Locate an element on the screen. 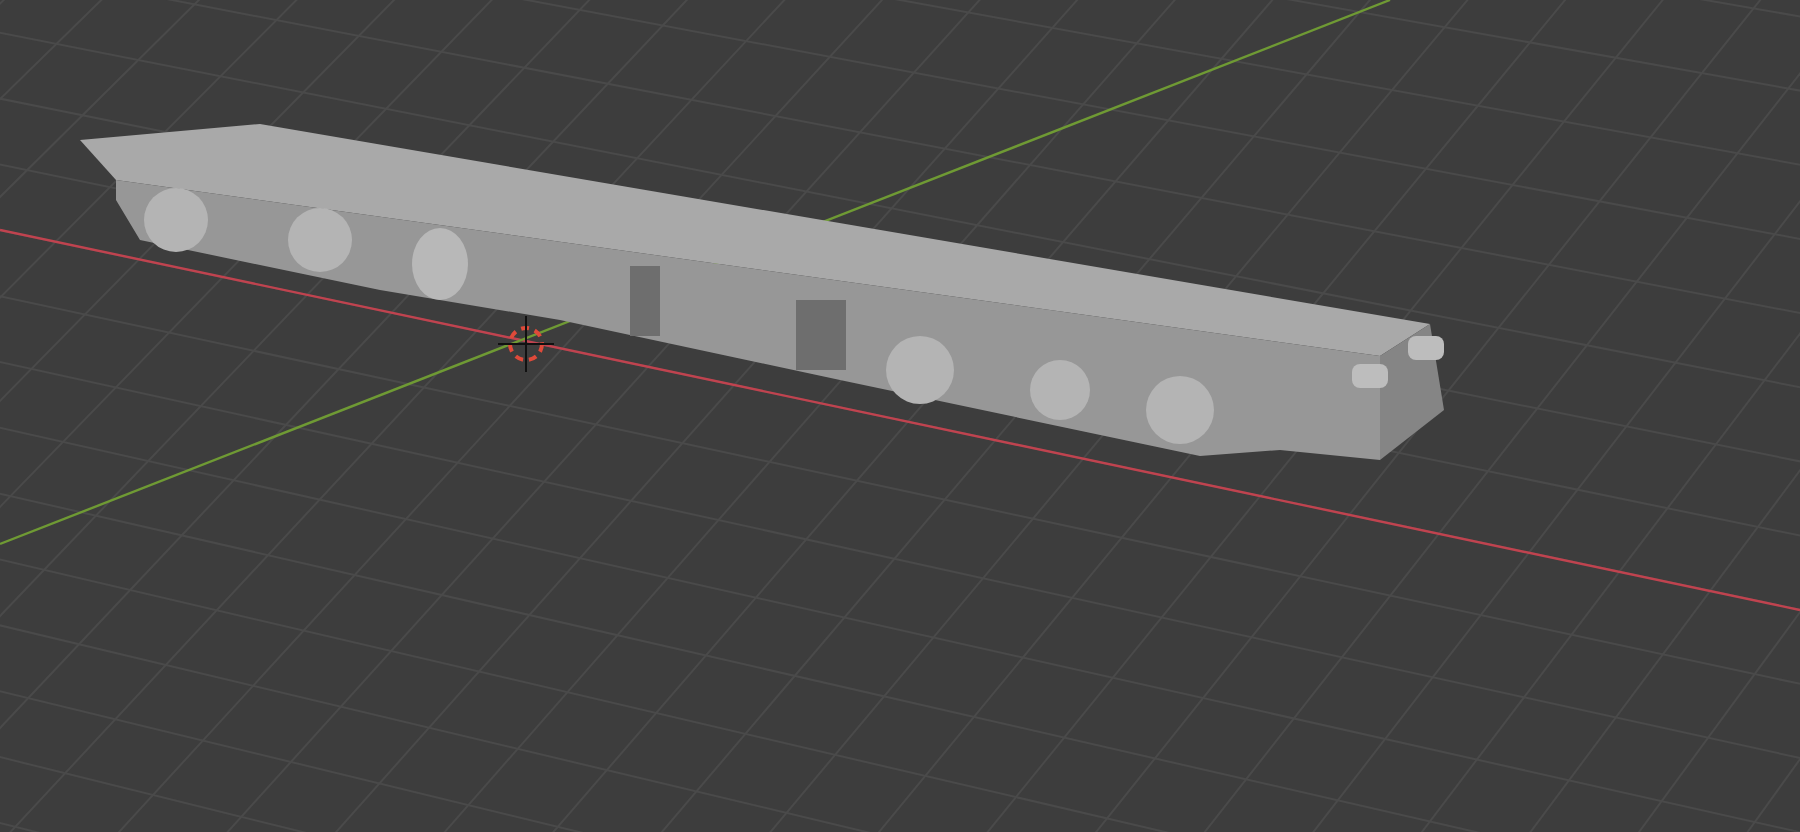 The height and width of the screenshot is (832, 1800). 3d-cursor-icon is located at coordinates (526, 344).